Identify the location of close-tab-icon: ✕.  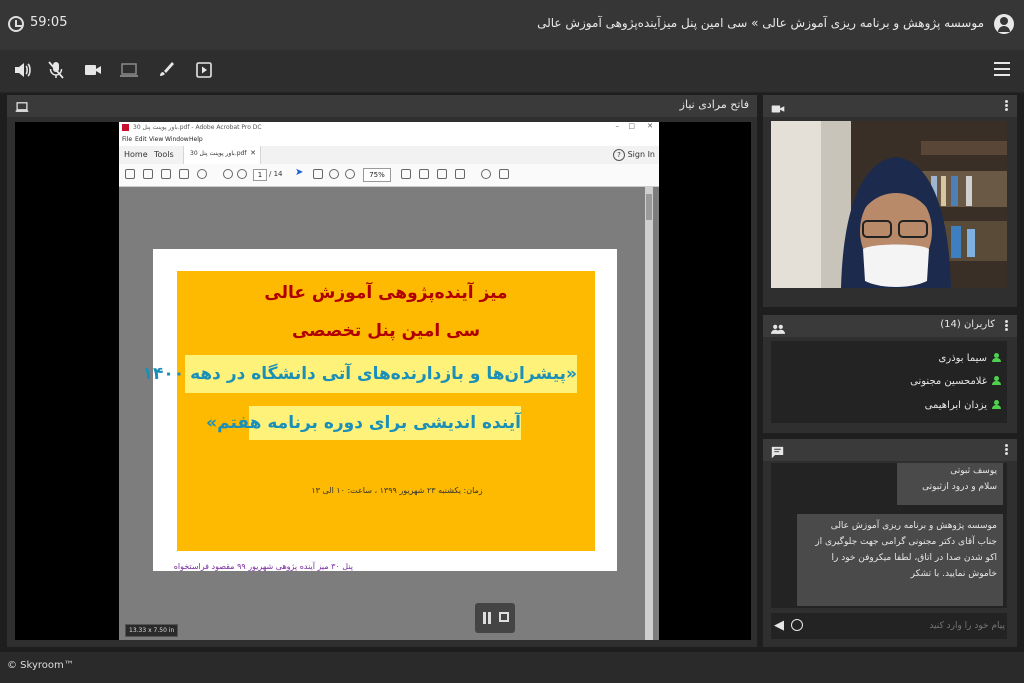
(253, 153).